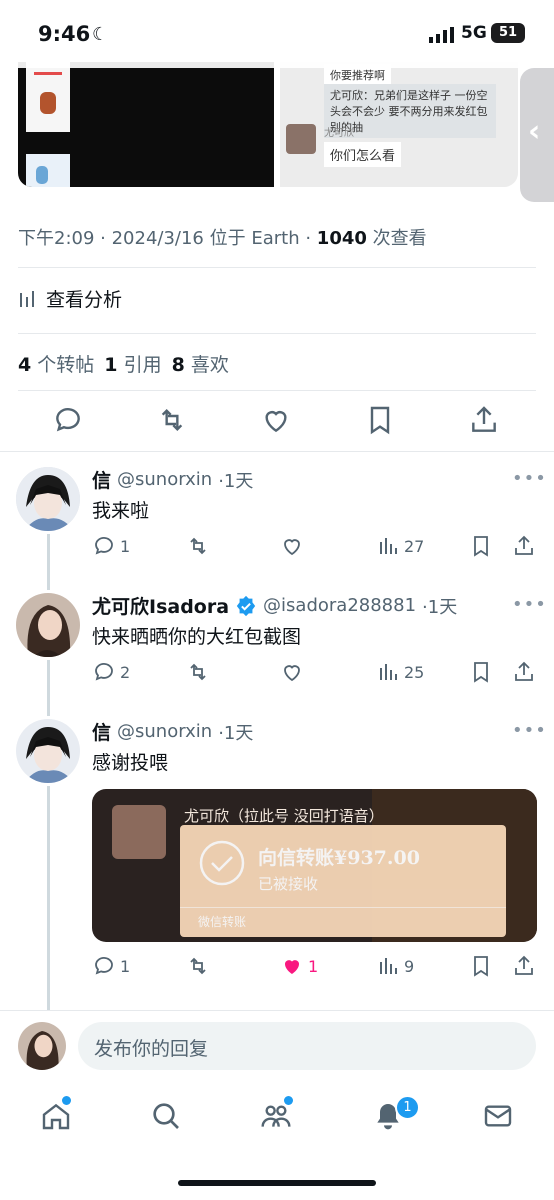 The width and height of the screenshot is (554, 1200). I want to click on views-button: 25, so click(400, 672).